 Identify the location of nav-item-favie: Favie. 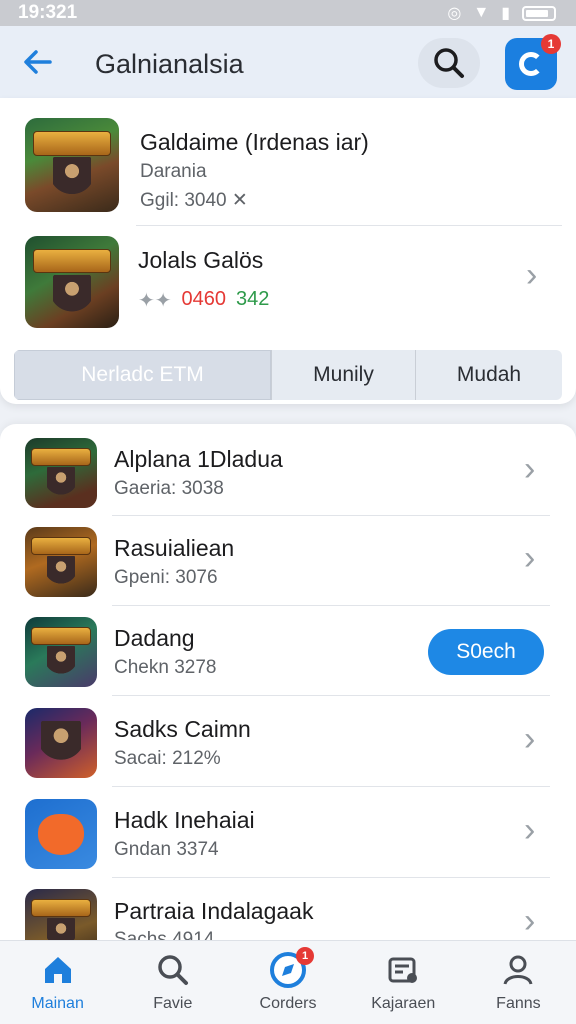
(172, 982).